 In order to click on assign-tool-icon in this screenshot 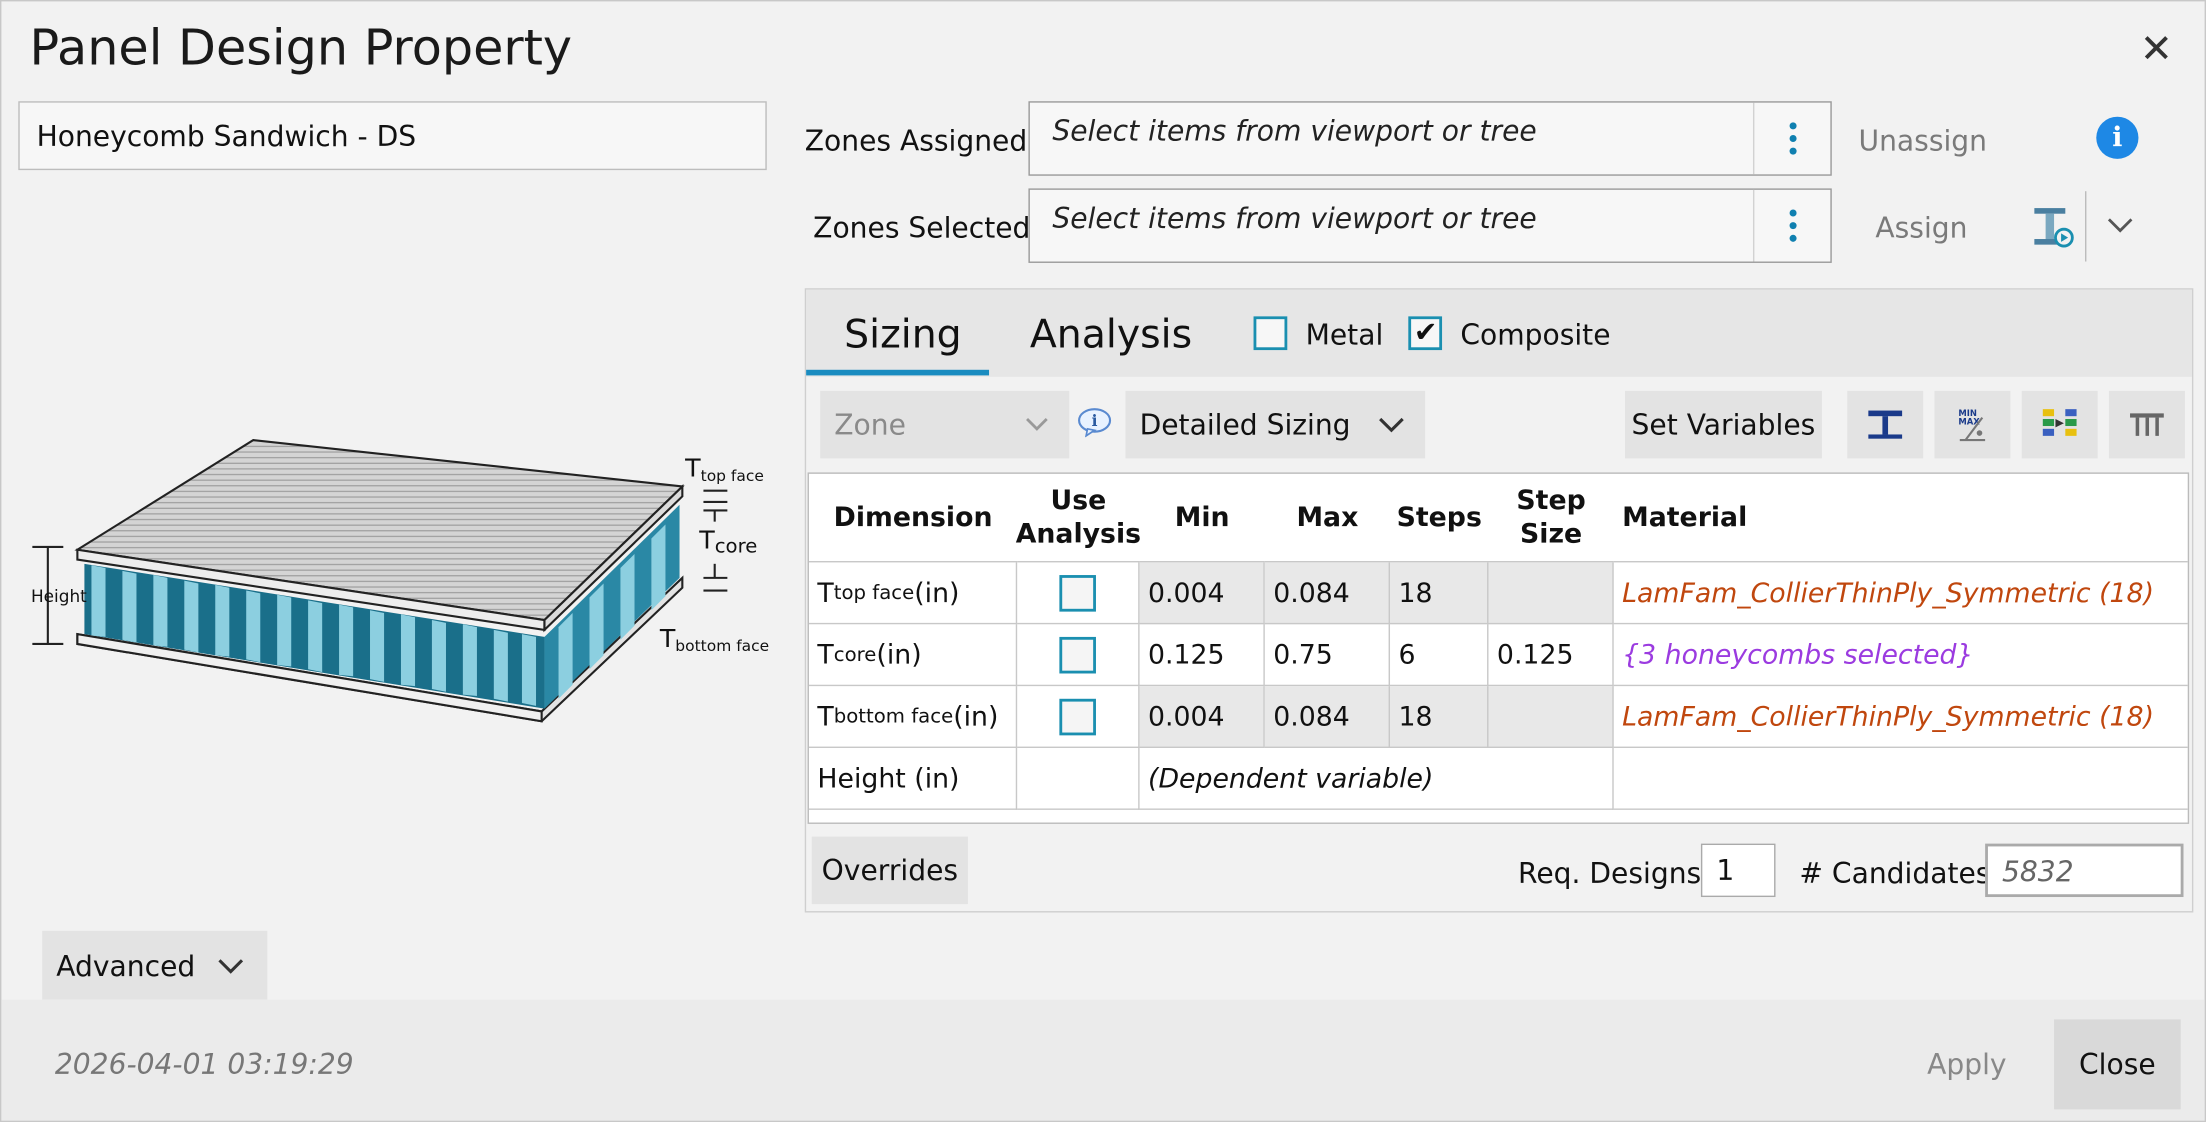, I will do `click(2054, 226)`.